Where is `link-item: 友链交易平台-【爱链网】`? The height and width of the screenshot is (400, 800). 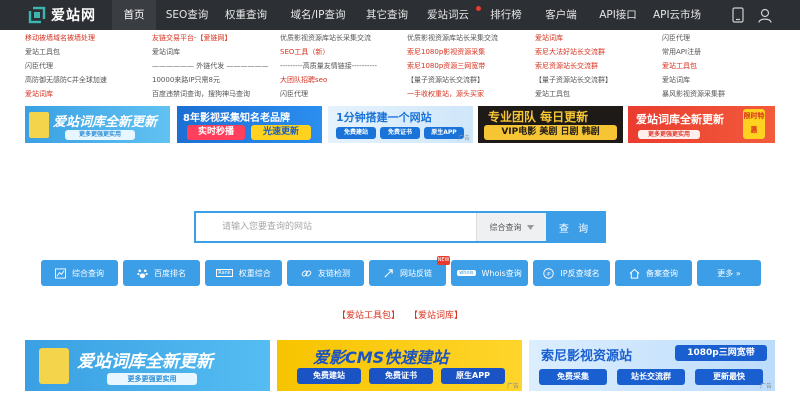
link-item: 友链交易平台-【爱链网】 is located at coordinates (210, 38).